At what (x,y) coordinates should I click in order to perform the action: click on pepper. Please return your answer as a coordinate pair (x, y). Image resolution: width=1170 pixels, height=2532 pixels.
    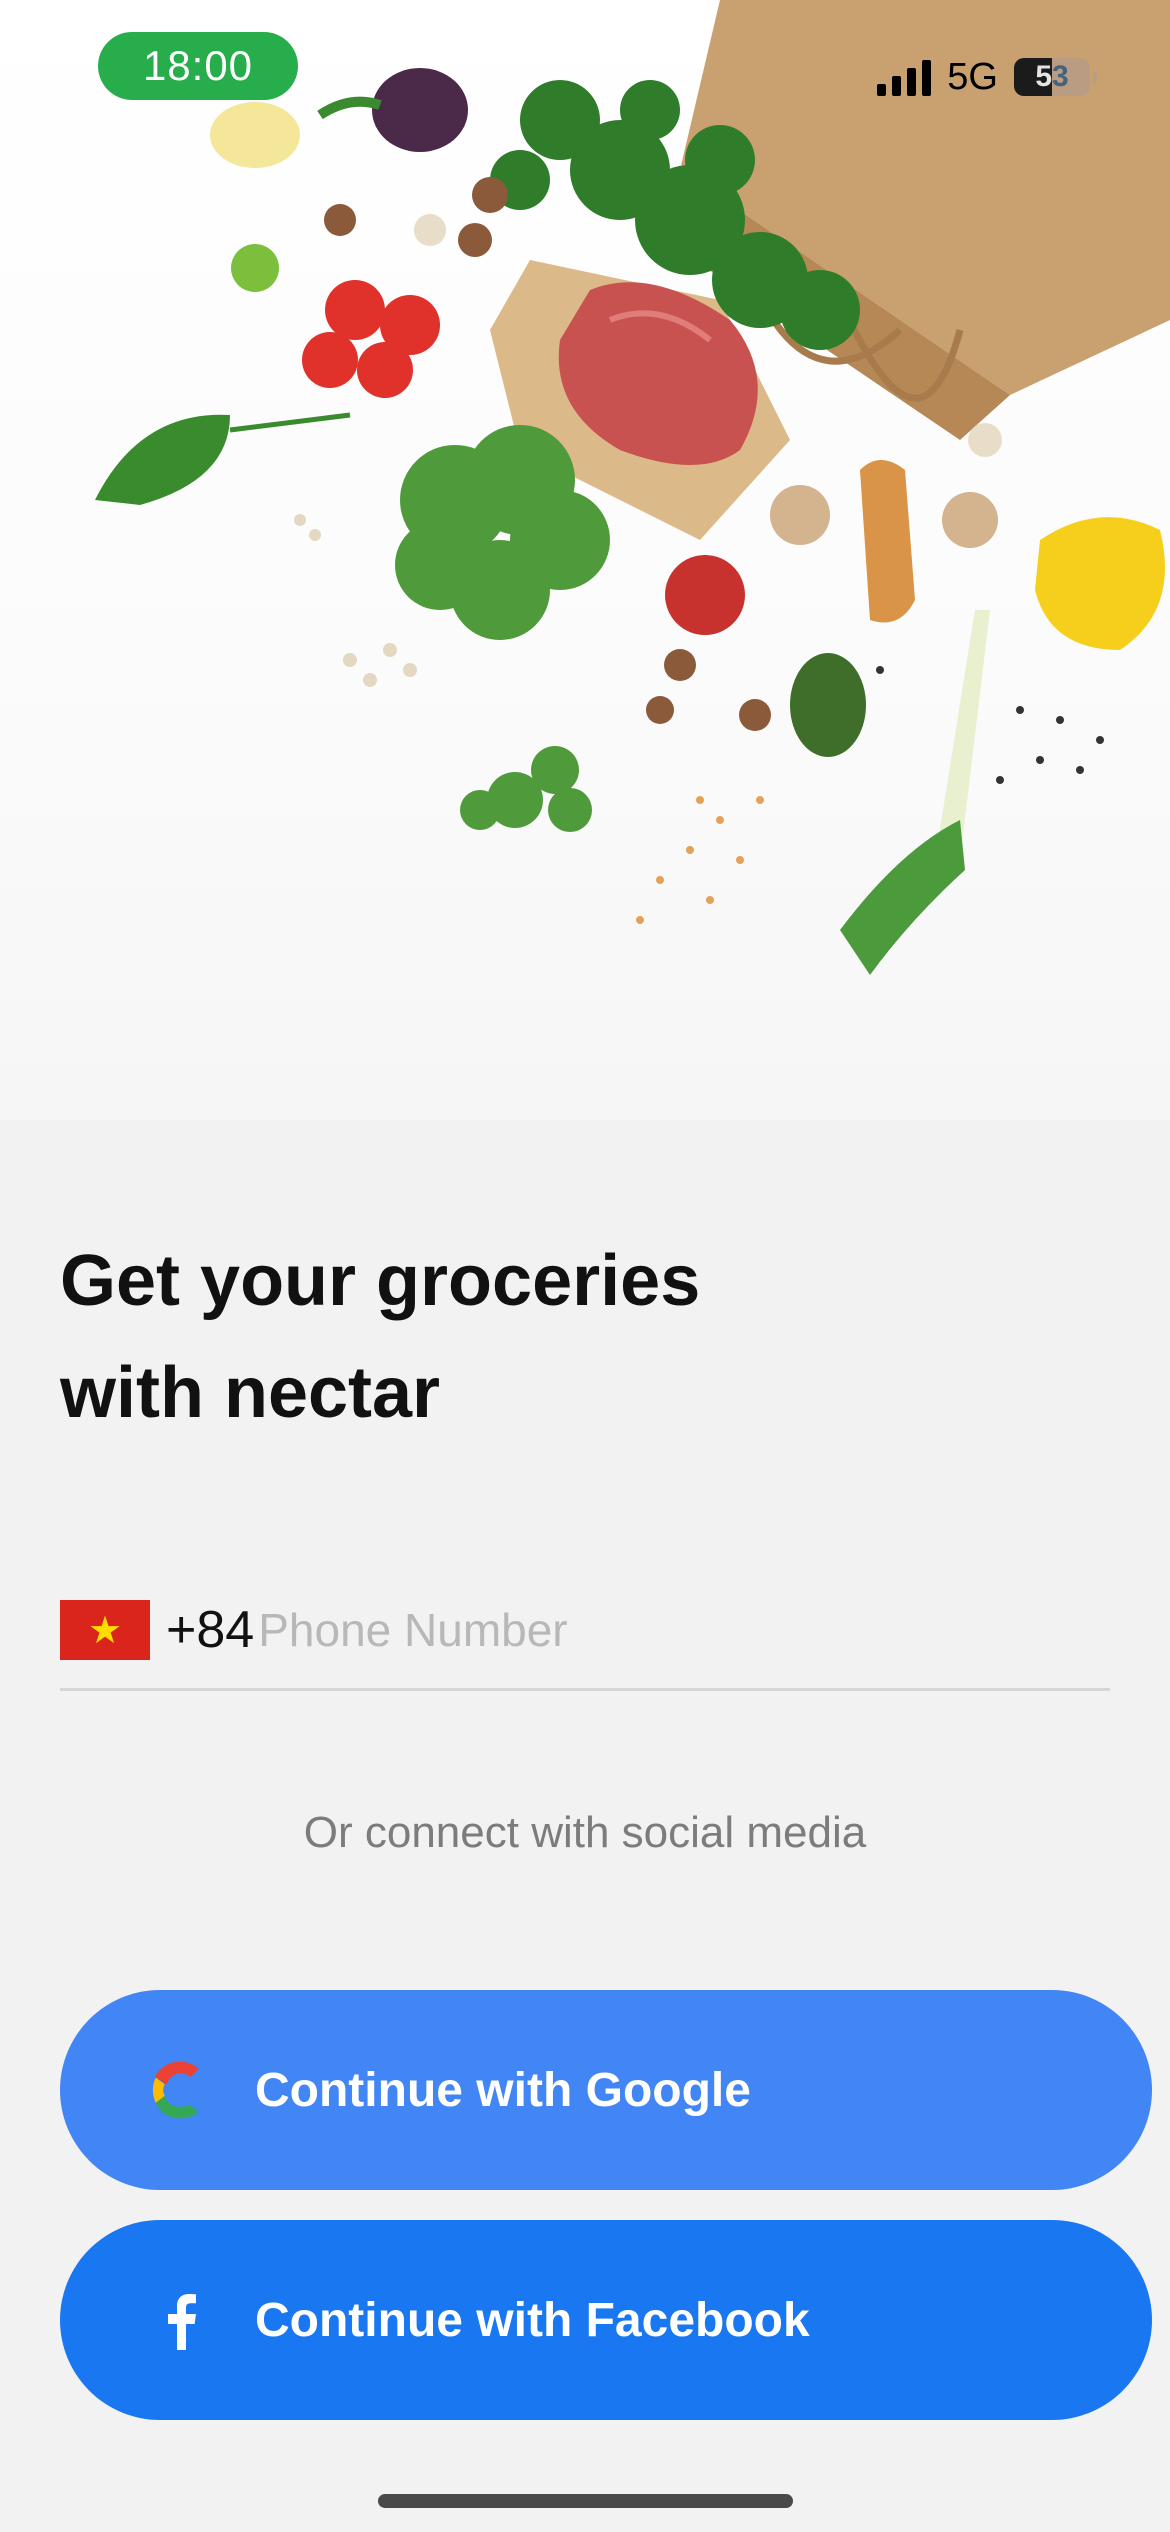
    Looking at the image, I should click on (1100, 583).